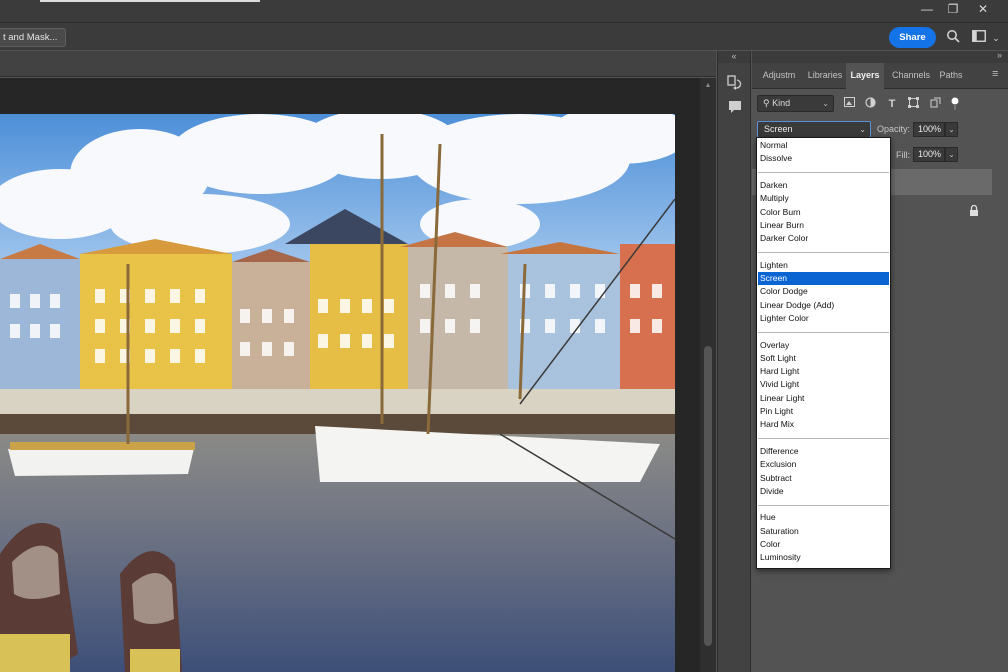  I want to click on blend-mode-option: Divide, so click(823, 491).